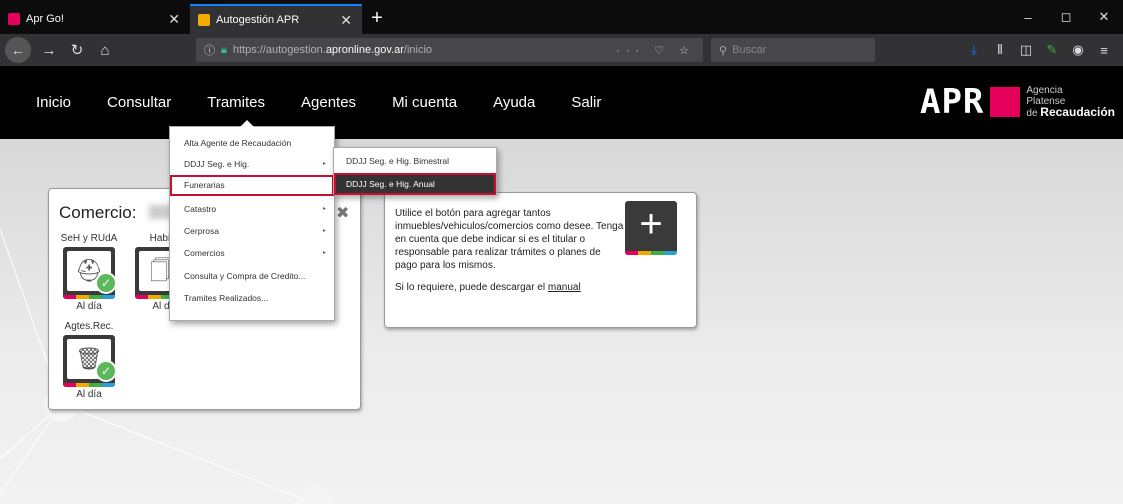 Image resolution: width=1123 pixels, height=504 pixels. Describe the element at coordinates (18, 50) in the screenshot. I see `back-icon: ←` at that location.